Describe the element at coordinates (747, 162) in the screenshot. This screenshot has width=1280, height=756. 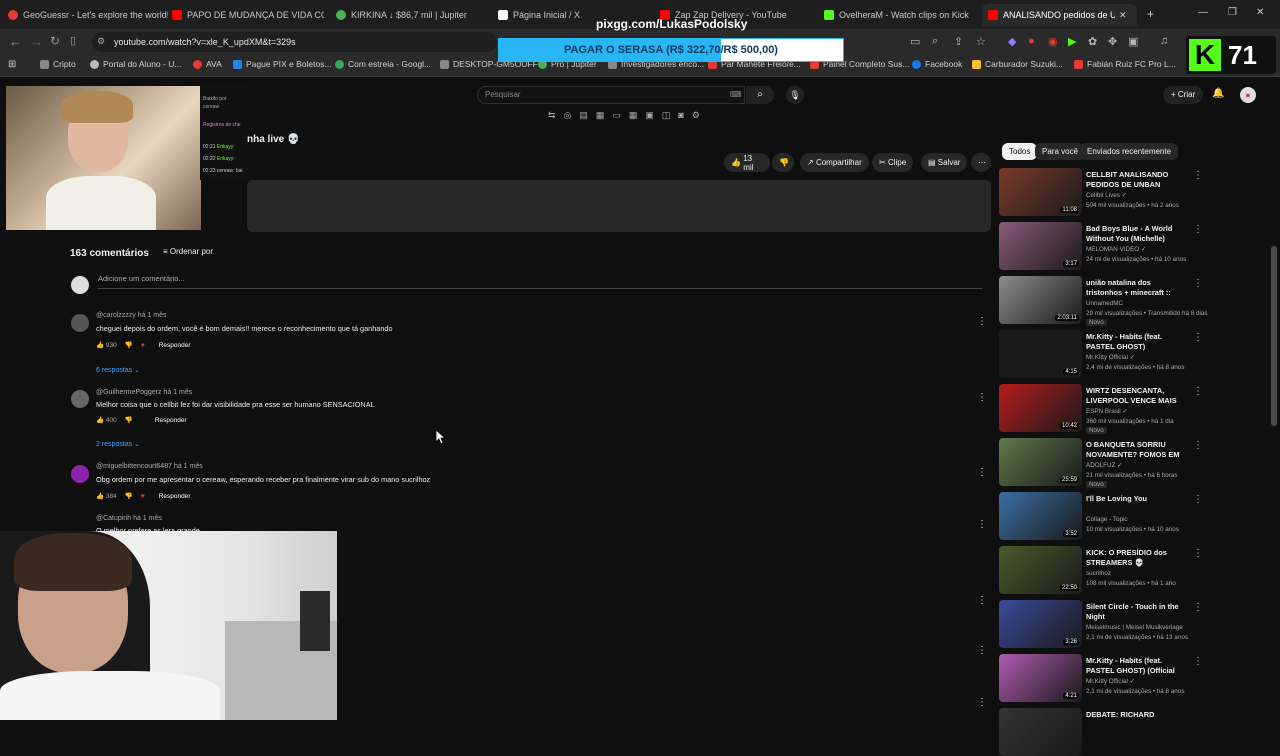
I see `like-button: 👍 13 mil` at that location.